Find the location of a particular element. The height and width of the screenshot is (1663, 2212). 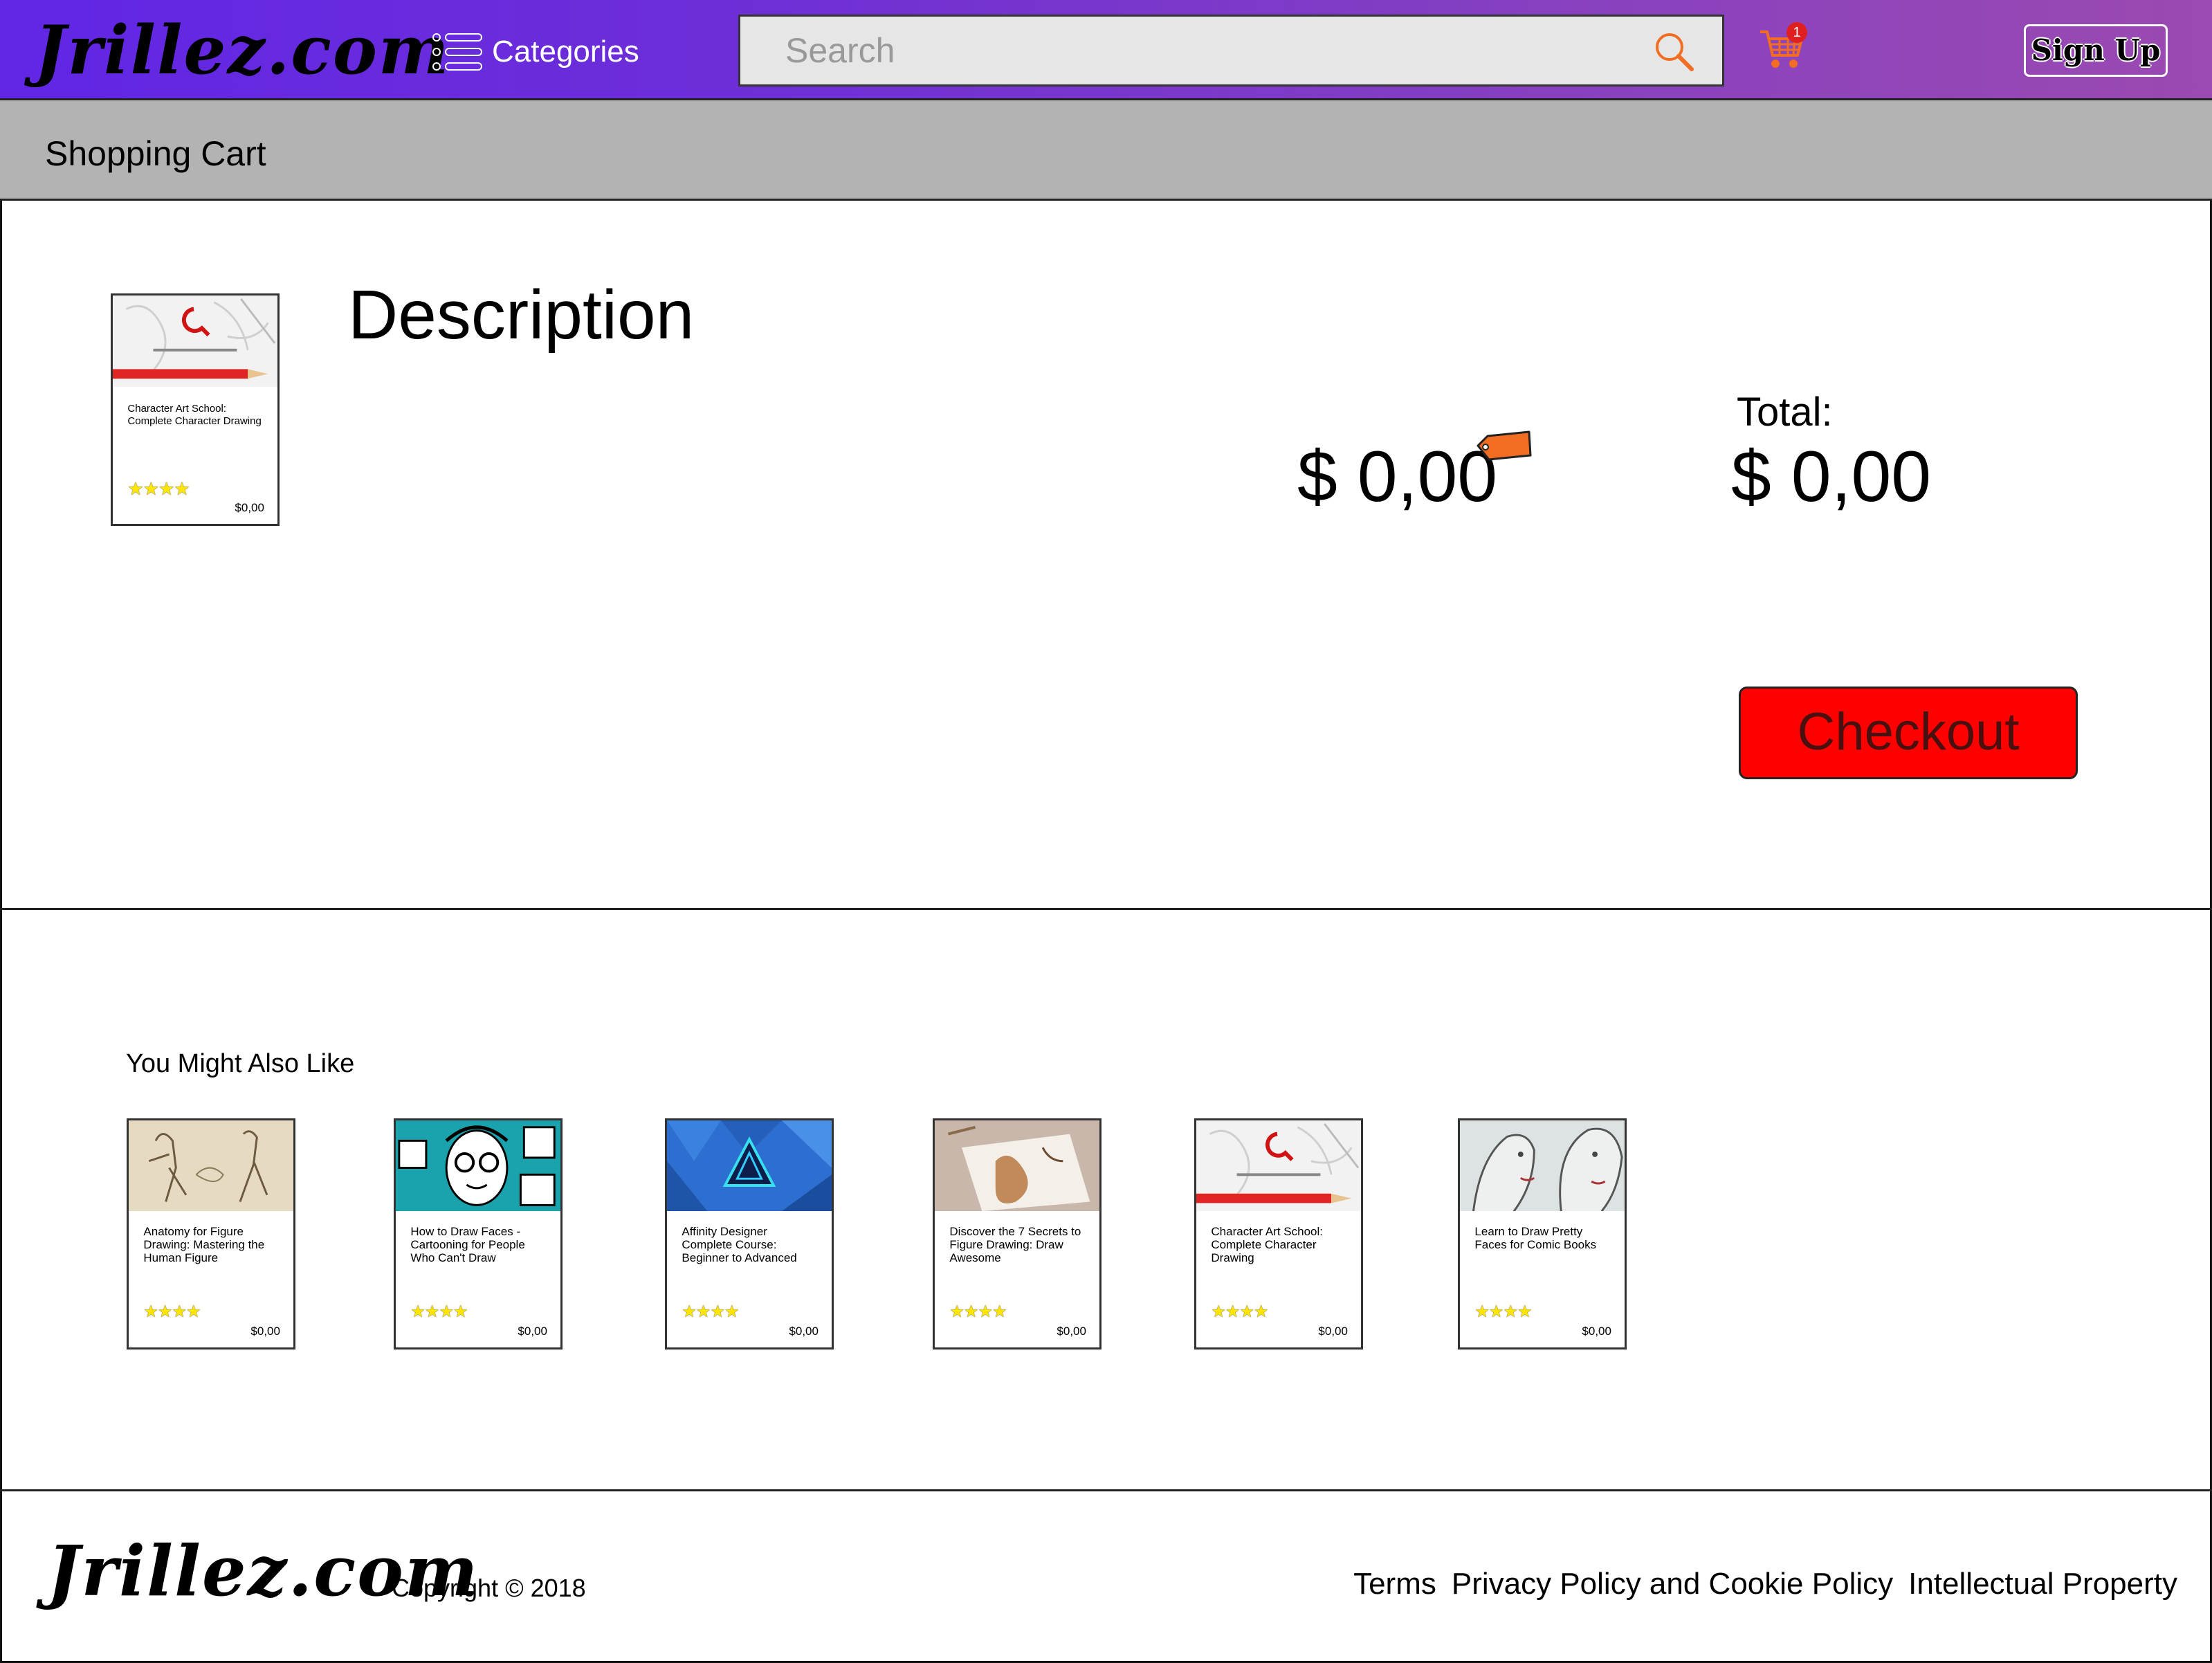

search-input is located at coordinates (1190, 50).